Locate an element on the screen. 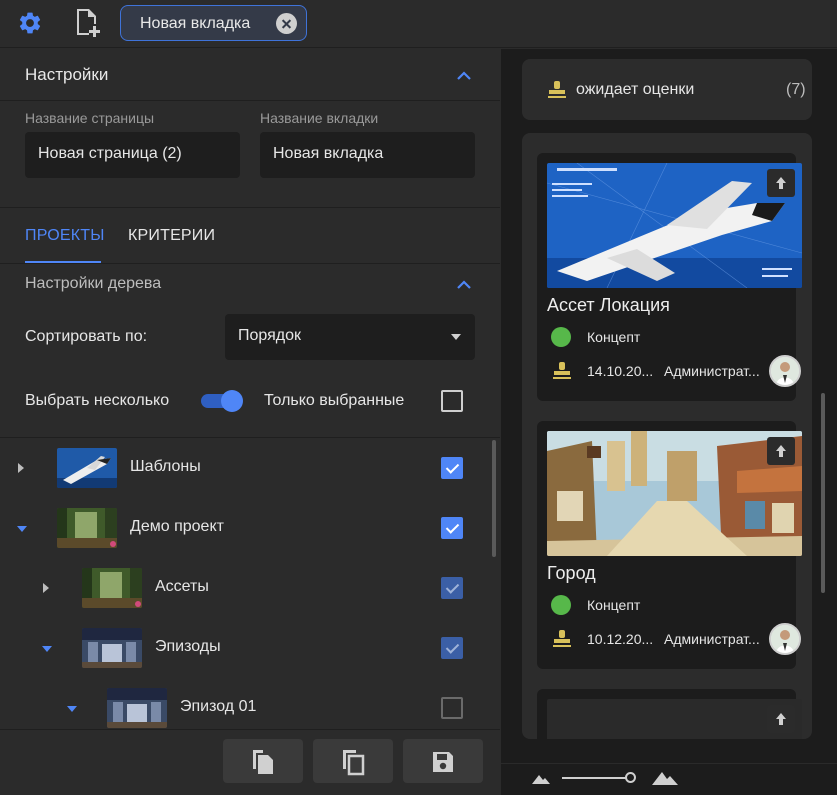 The height and width of the screenshot is (795, 837). tree-settings-title: Настройки дерева is located at coordinates (93, 283).